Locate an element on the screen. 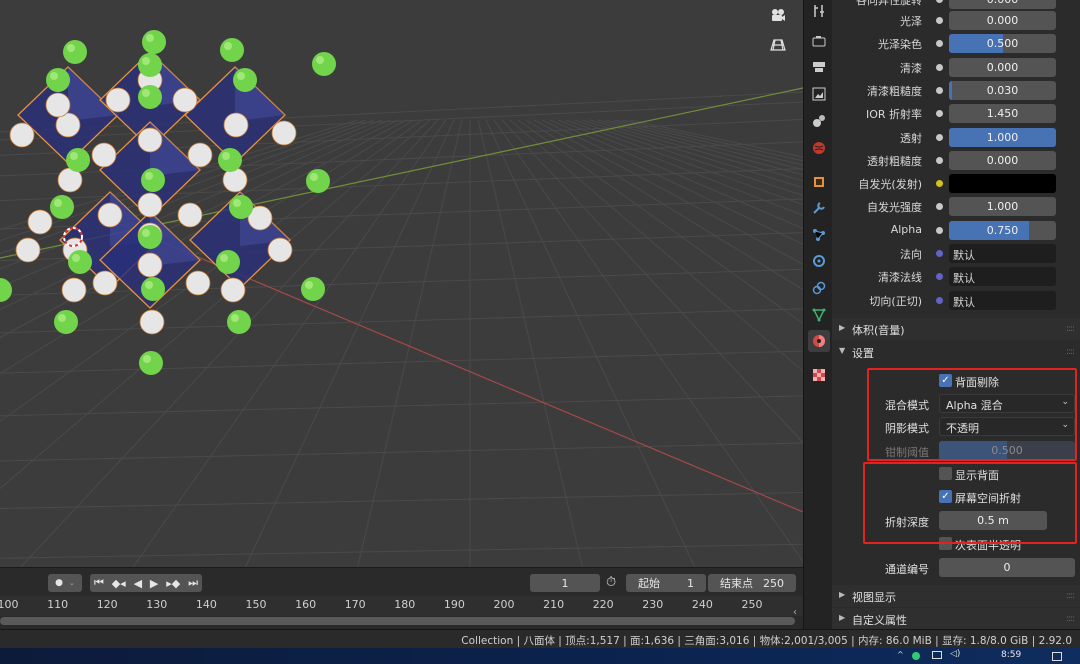  prop-row: 光泽染色 0.500 is located at coordinates (956, 43).